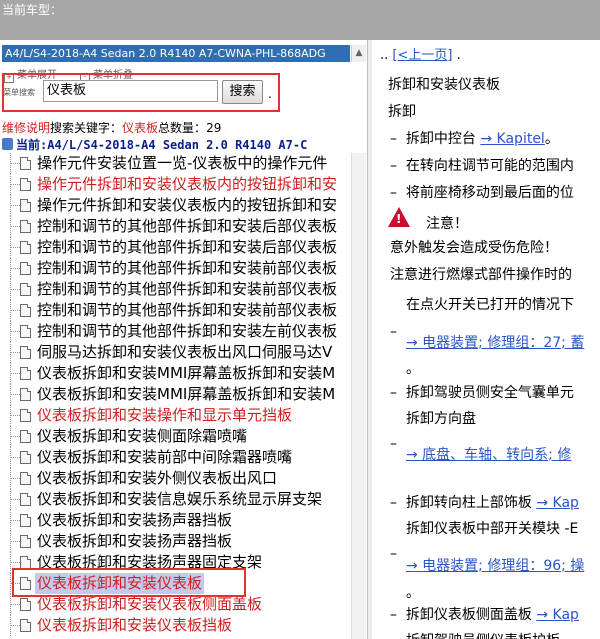  Describe the element at coordinates (185, 352) in the screenshot. I see `tree-item-label: 伺服马达拆卸和安装仪表板出风口伺服马达V` at that location.